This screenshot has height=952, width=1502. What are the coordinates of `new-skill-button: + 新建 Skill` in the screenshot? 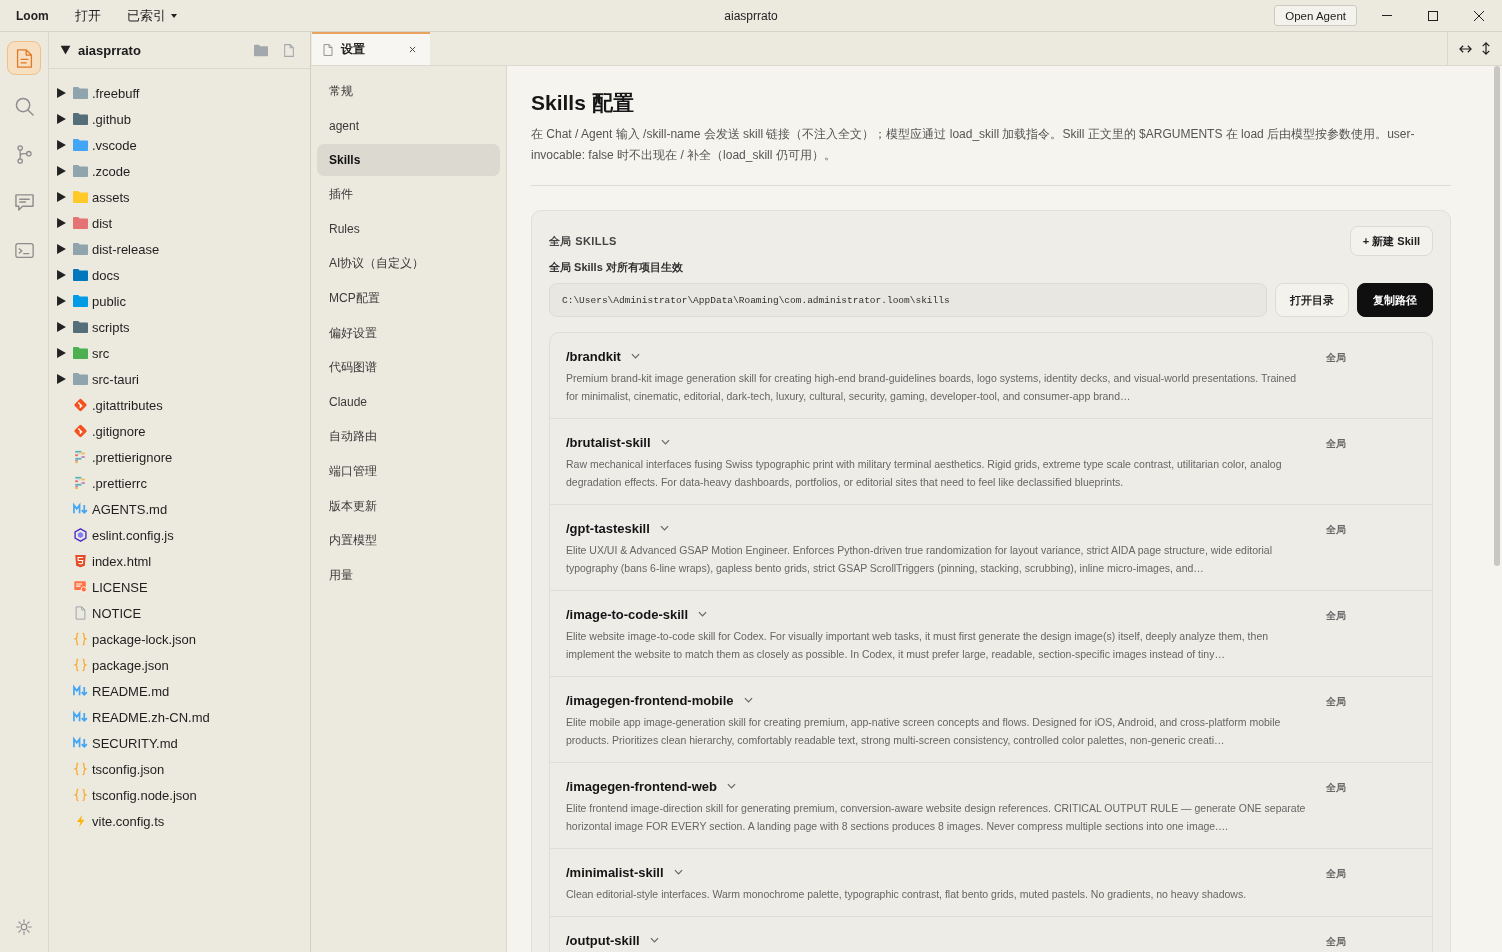 It's located at (1391, 241).